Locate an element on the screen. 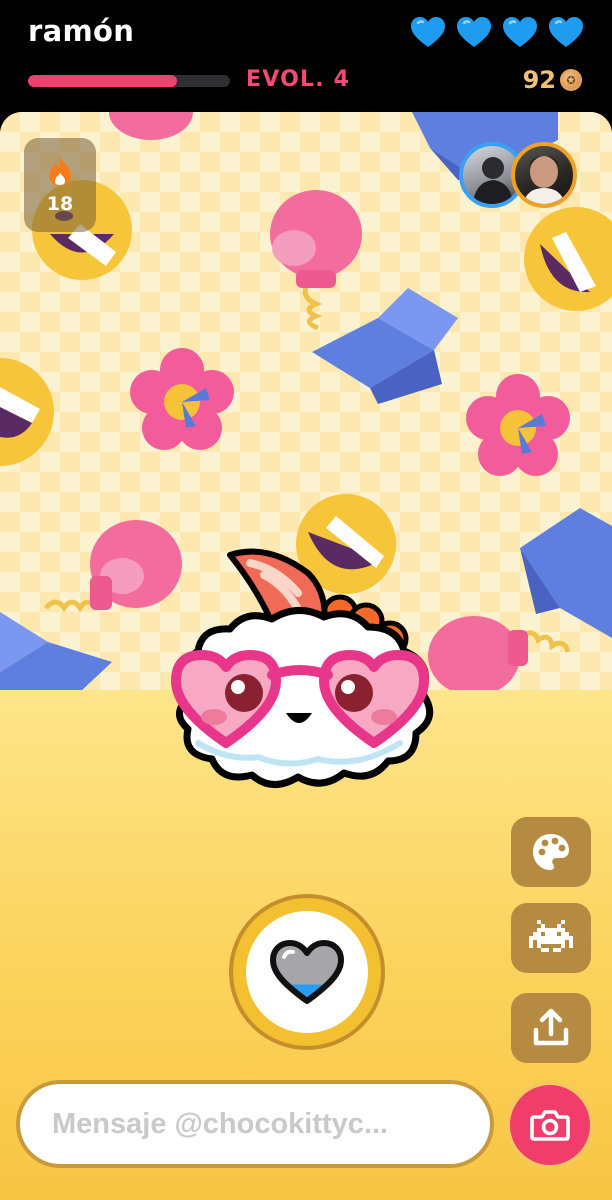 This screenshot has height=1200, width=612. person-silhouette-icon is located at coordinates (544, 180).